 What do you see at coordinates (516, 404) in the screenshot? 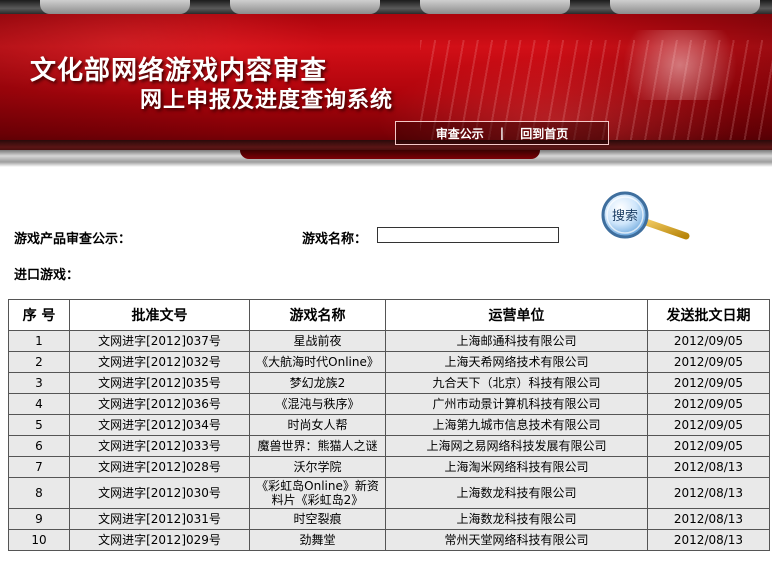
I see `cell-operator: 广州市动景计算机科技有限公司` at bounding box center [516, 404].